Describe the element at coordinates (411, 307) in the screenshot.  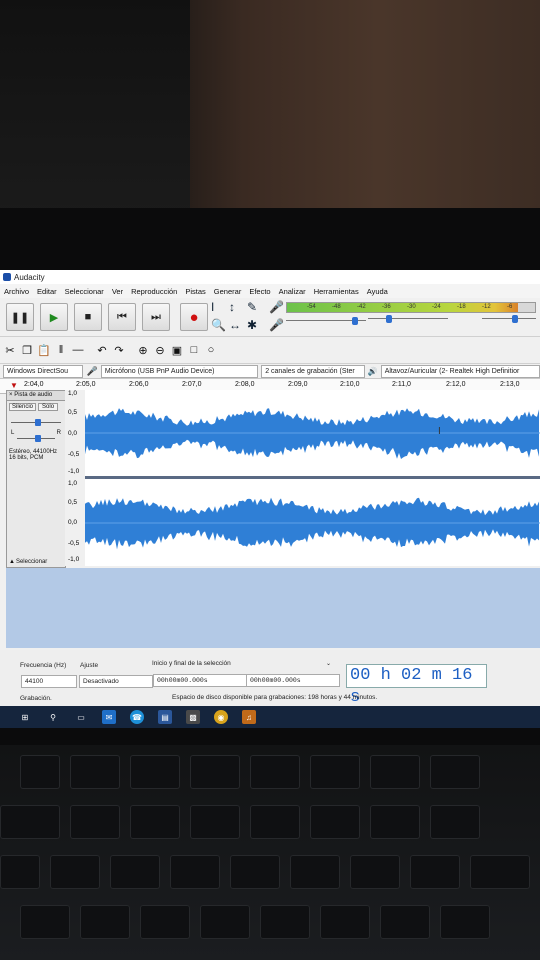
I see `record-meter: -54 -48 -42 -36 -30 -24 -18 -12 -6` at that location.